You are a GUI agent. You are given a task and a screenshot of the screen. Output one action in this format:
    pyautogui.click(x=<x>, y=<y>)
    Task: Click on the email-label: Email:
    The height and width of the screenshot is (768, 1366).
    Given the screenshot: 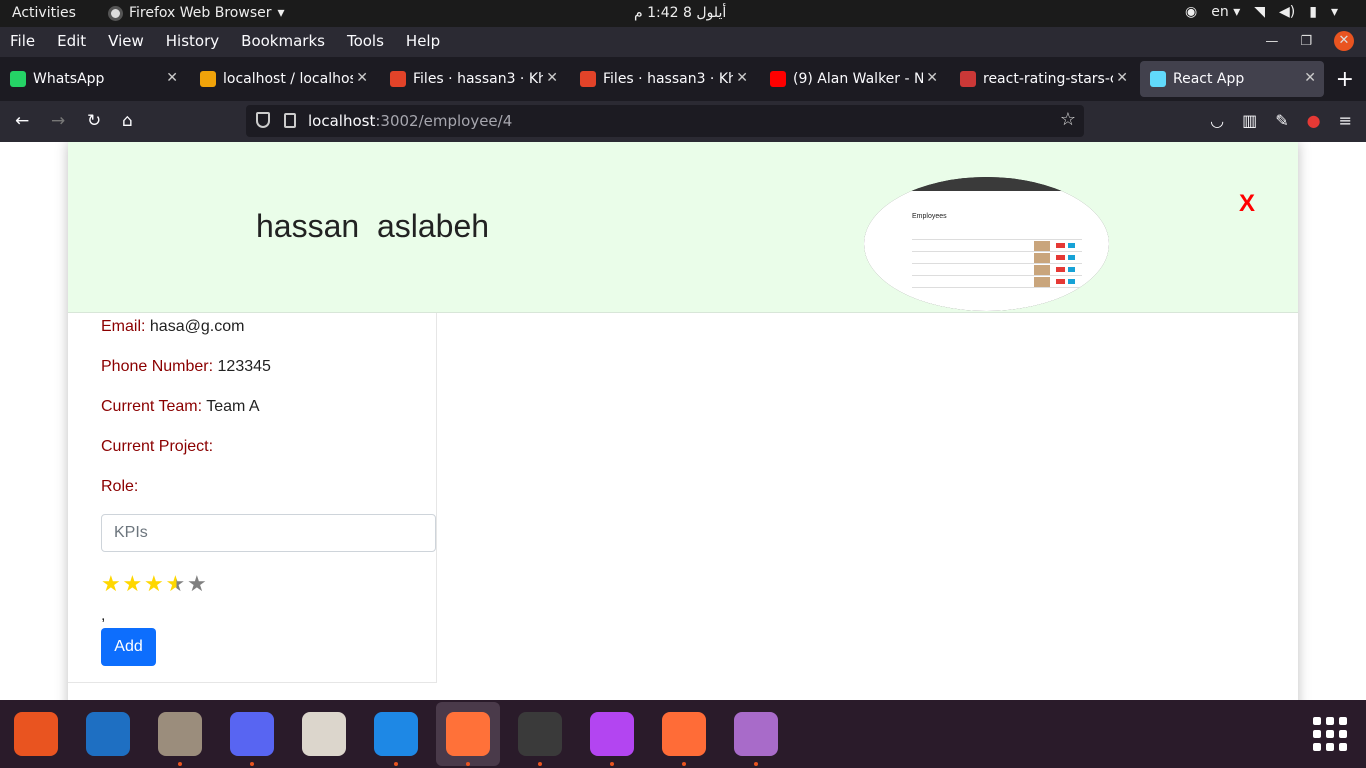 What is the action you would take?
    pyautogui.click(x=123, y=326)
    